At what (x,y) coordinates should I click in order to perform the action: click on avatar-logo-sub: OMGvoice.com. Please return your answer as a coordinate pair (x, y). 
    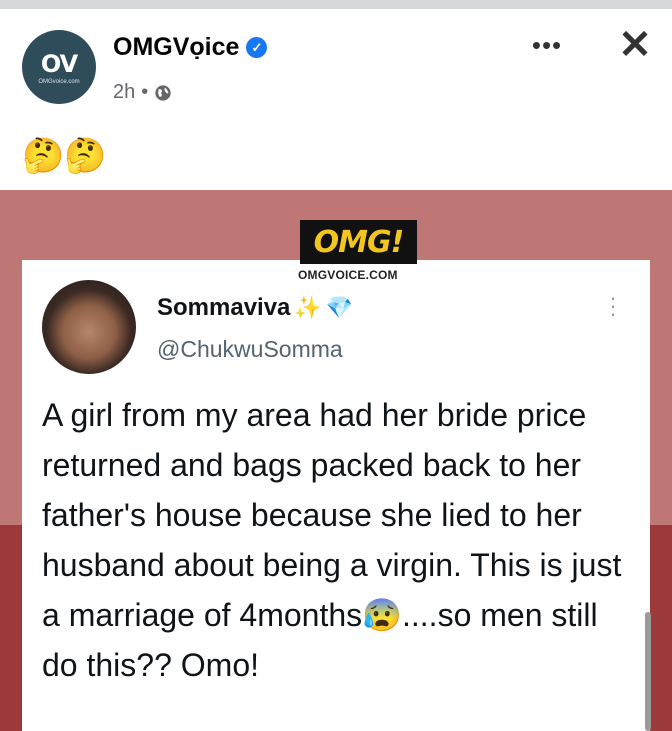
    Looking at the image, I should click on (59, 81).